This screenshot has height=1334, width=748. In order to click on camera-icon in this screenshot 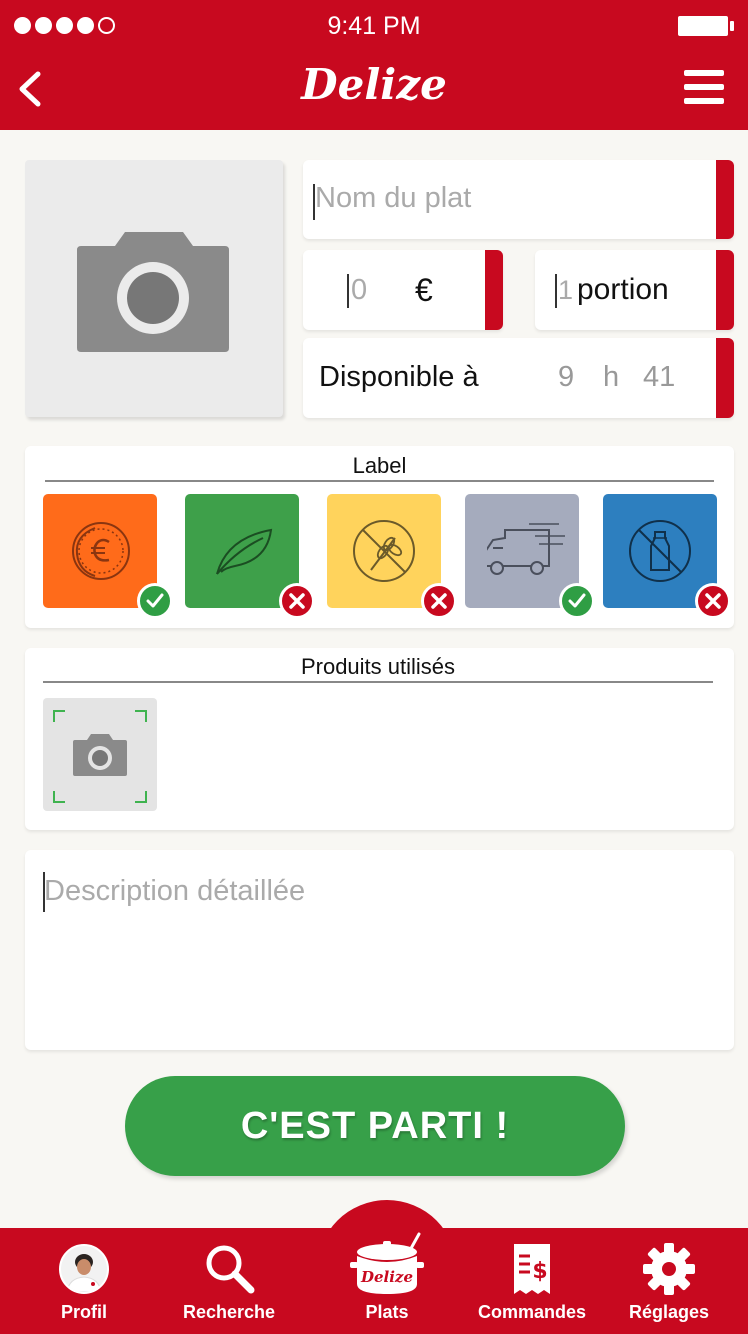, I will do `click(153, 292)`.